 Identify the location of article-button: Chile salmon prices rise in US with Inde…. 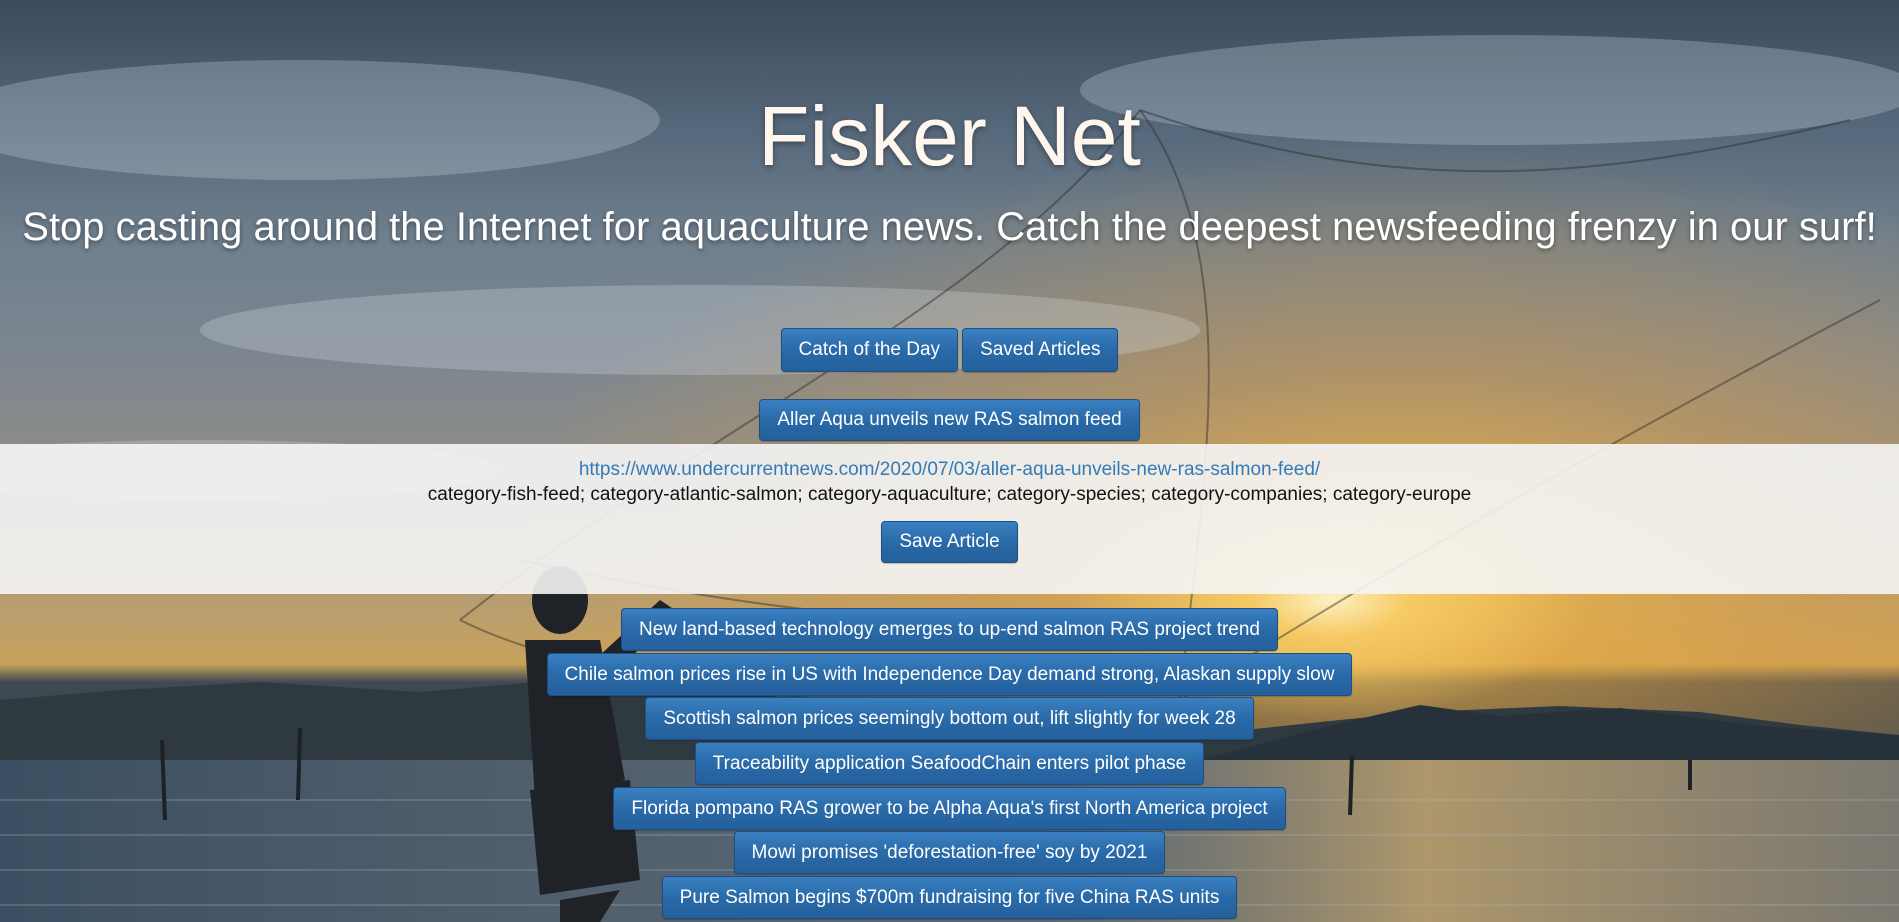
(949, 674).